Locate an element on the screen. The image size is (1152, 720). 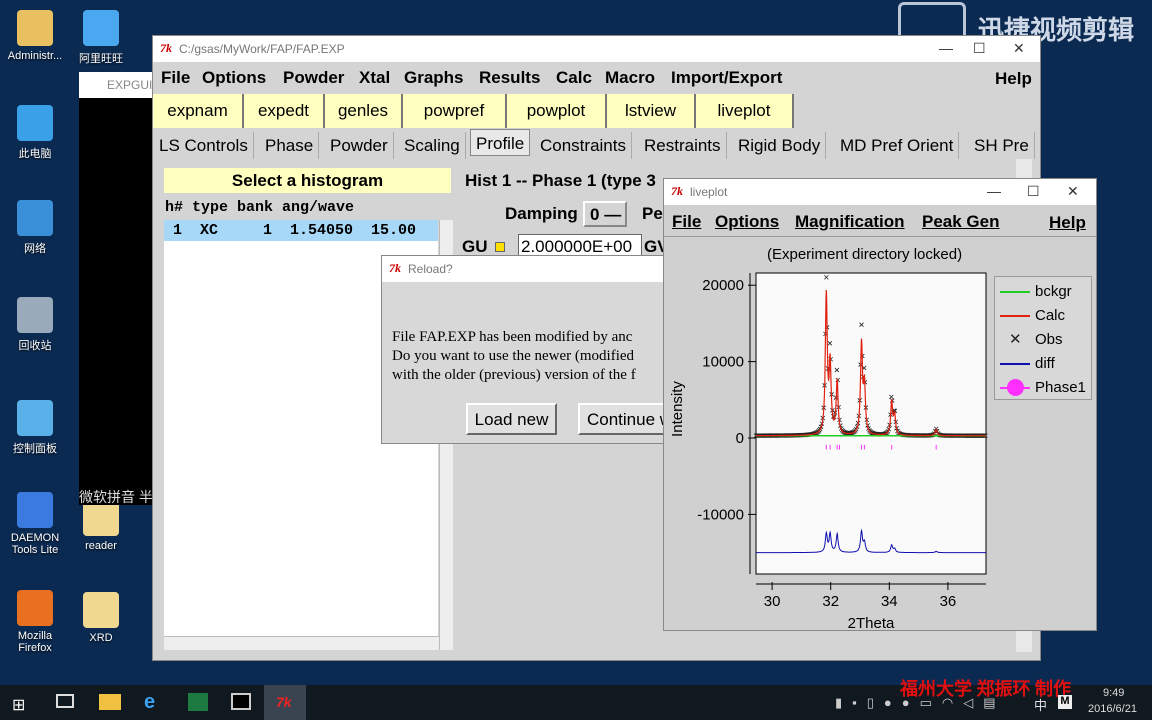
desktop-icon: reader is located at coordinates (101, 526).